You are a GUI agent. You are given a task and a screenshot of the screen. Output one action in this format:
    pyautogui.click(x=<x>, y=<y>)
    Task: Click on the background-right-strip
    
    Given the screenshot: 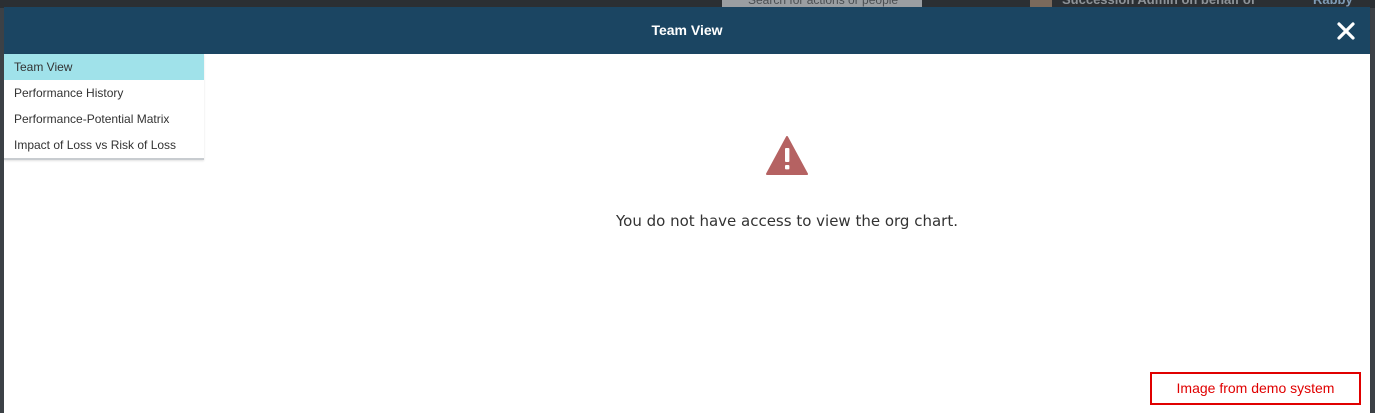 What is the action you would take?
    pyautogui.click(x=1373, y=210)
    